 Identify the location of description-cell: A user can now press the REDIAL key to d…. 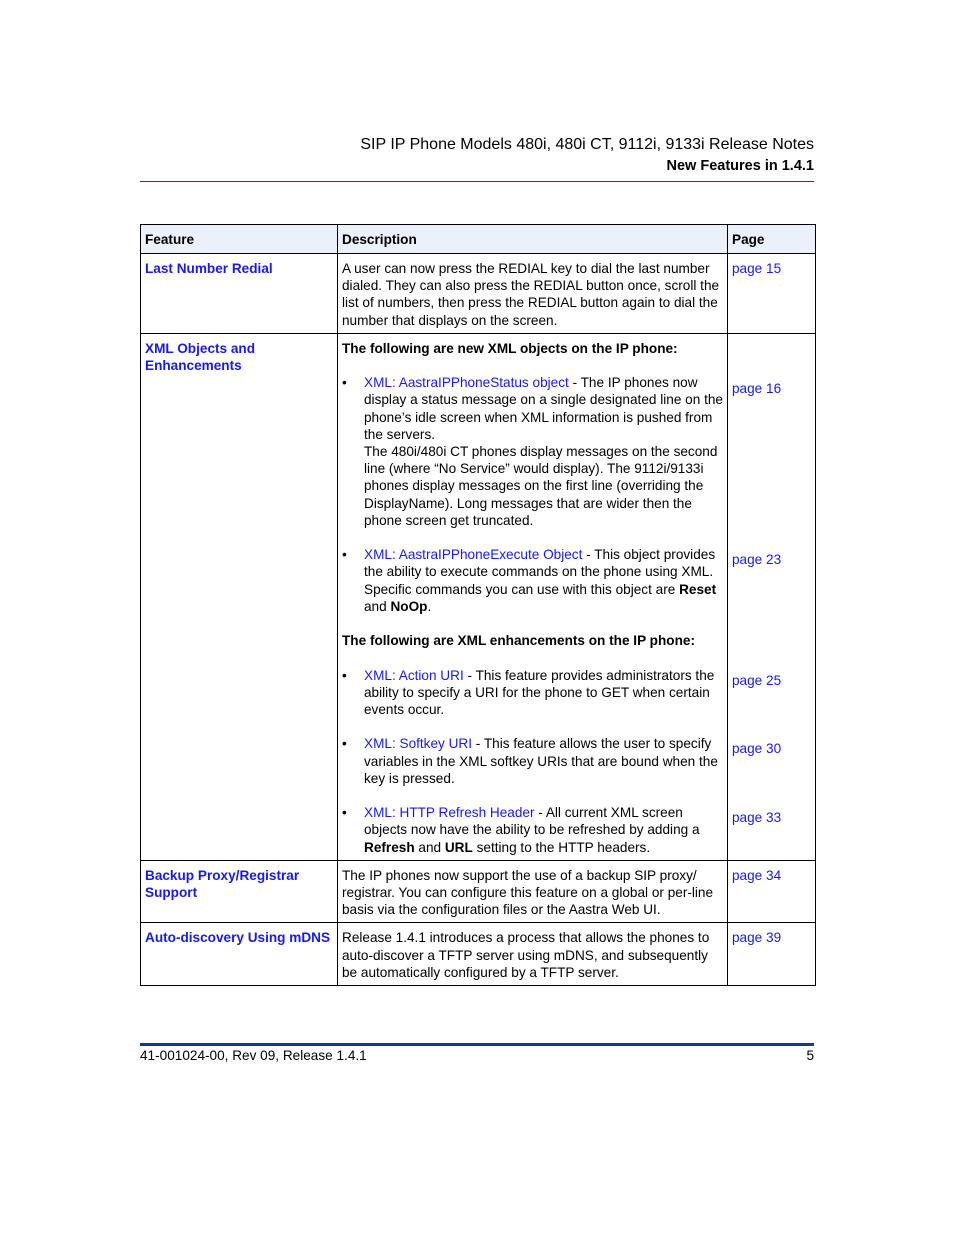
(532, 293).